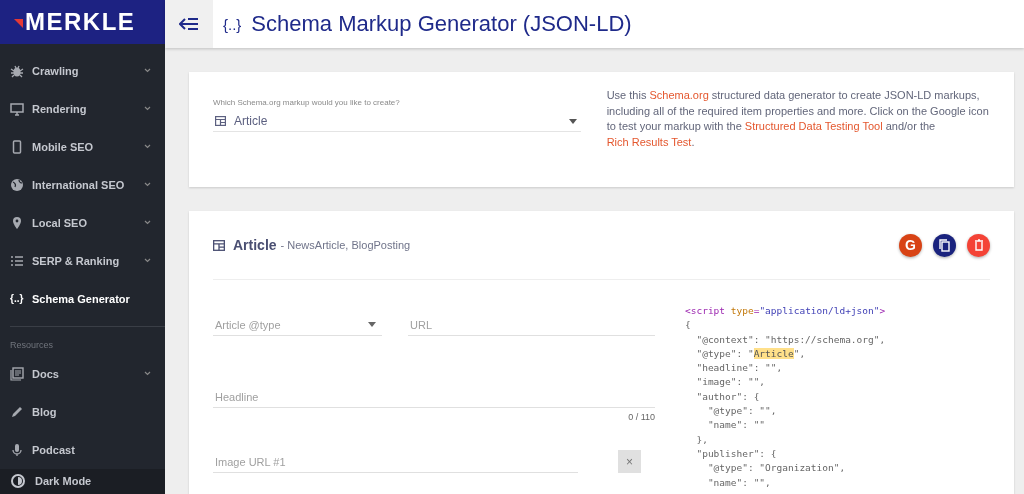 This screenshot has height=494, width=1024. Describe the element at coordinates (17, 373) in the screenshot. I see `document-icon` at that location.